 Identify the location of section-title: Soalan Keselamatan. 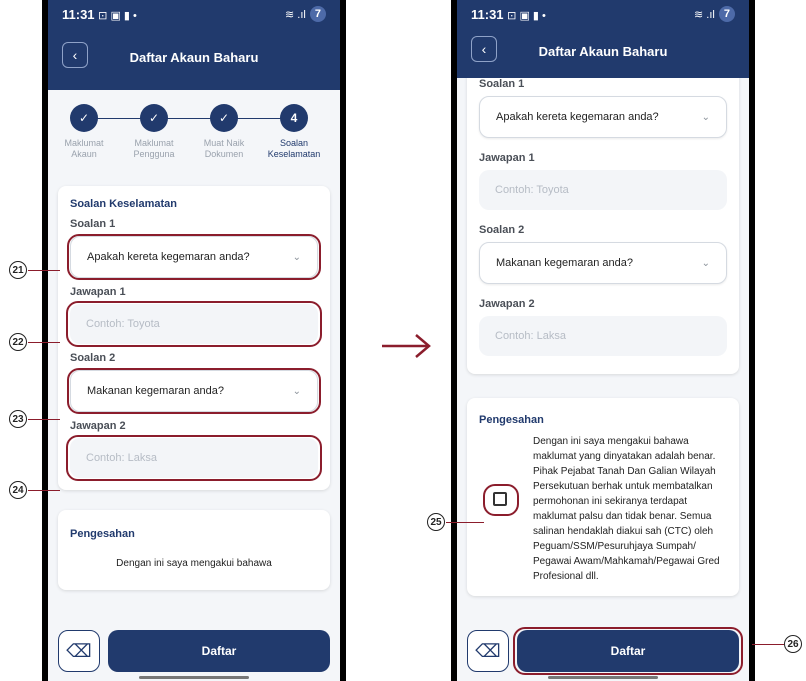
(123, 204).